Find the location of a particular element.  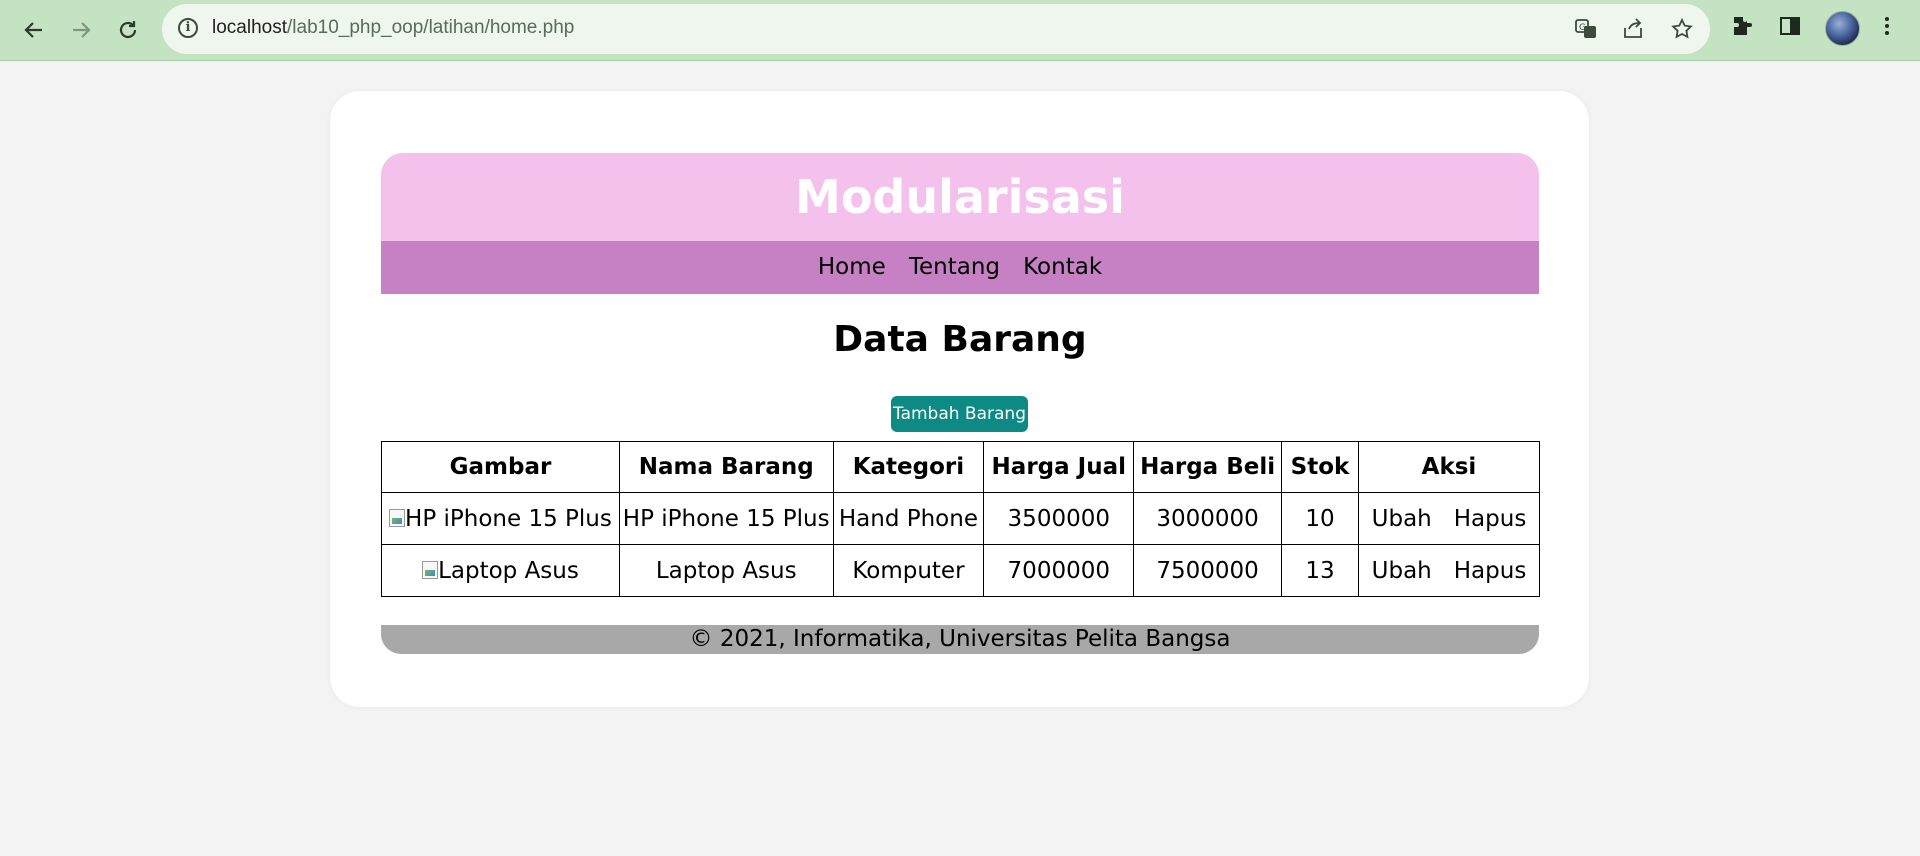

col-header-harga-beli: Harga Beli is located at coordinates (1208, 467).